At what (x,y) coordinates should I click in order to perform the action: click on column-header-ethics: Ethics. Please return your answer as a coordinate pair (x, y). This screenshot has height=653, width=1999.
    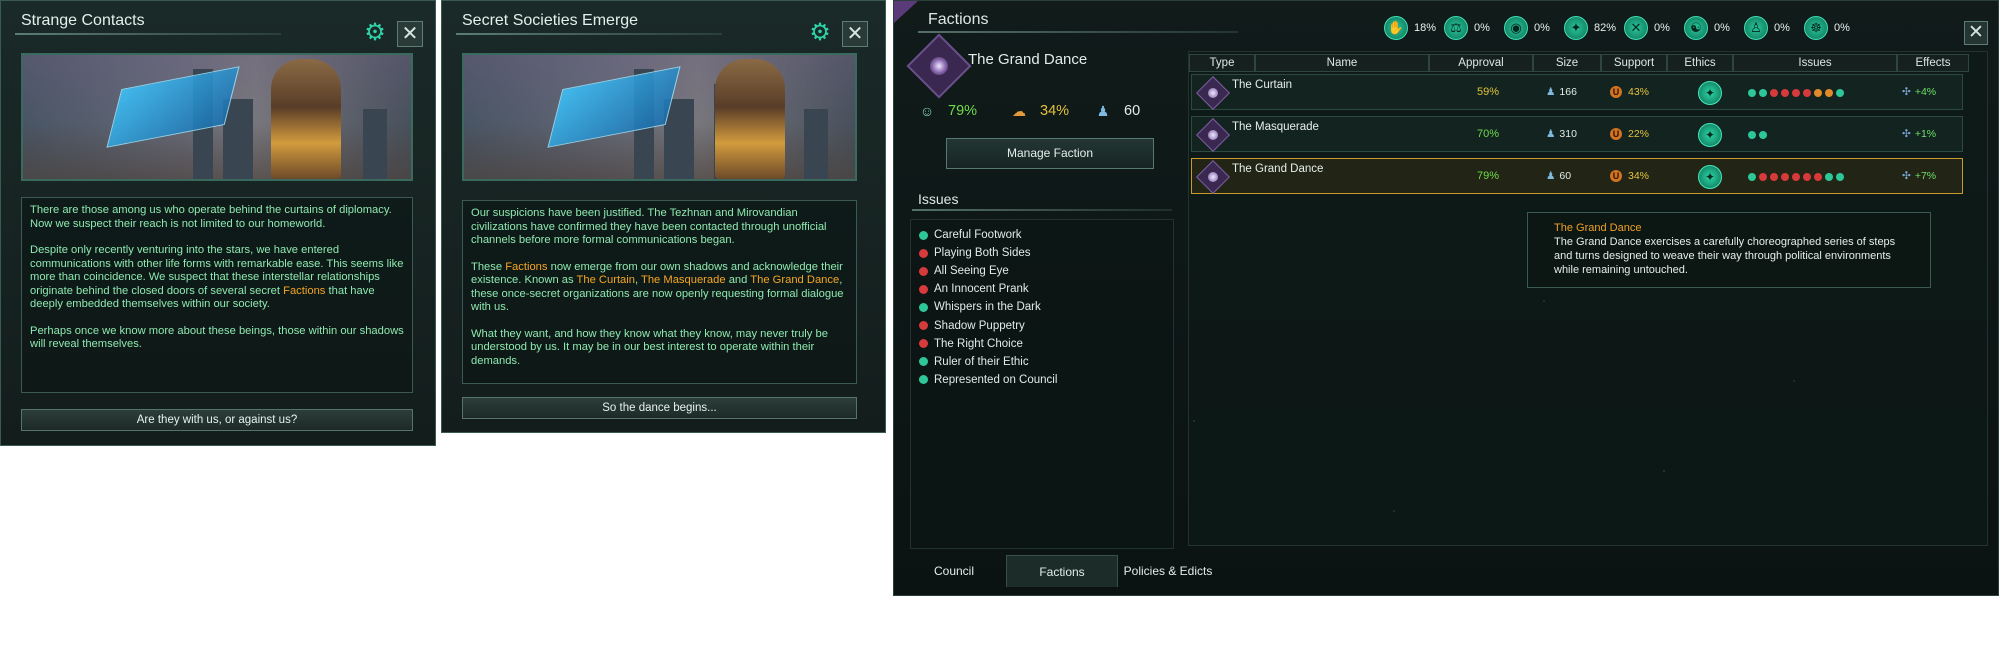
    Looking at the image, I should click on (1700, 63).